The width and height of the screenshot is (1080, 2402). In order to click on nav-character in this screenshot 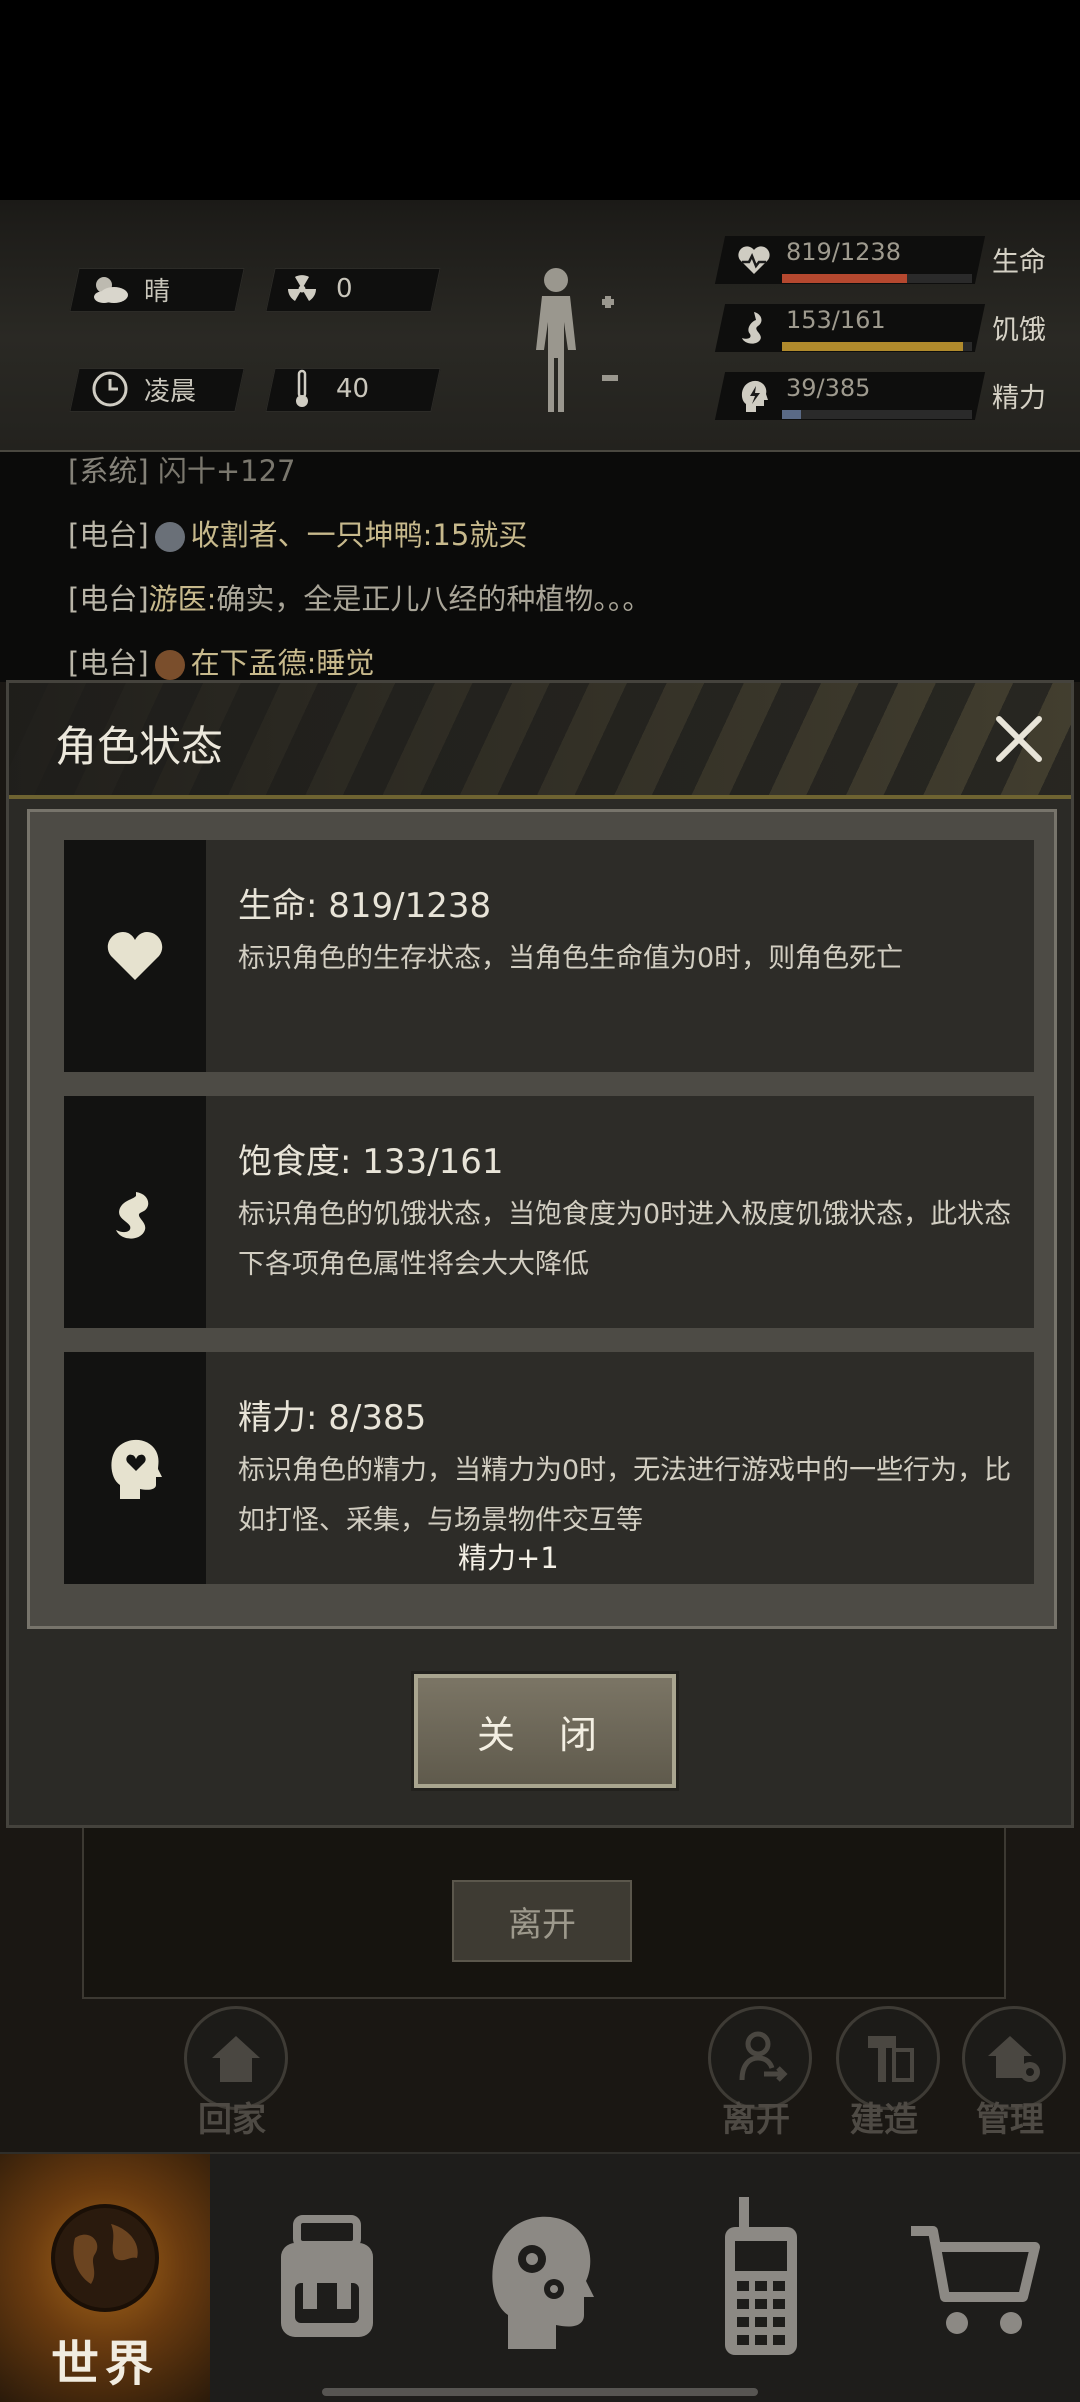, I will do `click(541, 2278)`.